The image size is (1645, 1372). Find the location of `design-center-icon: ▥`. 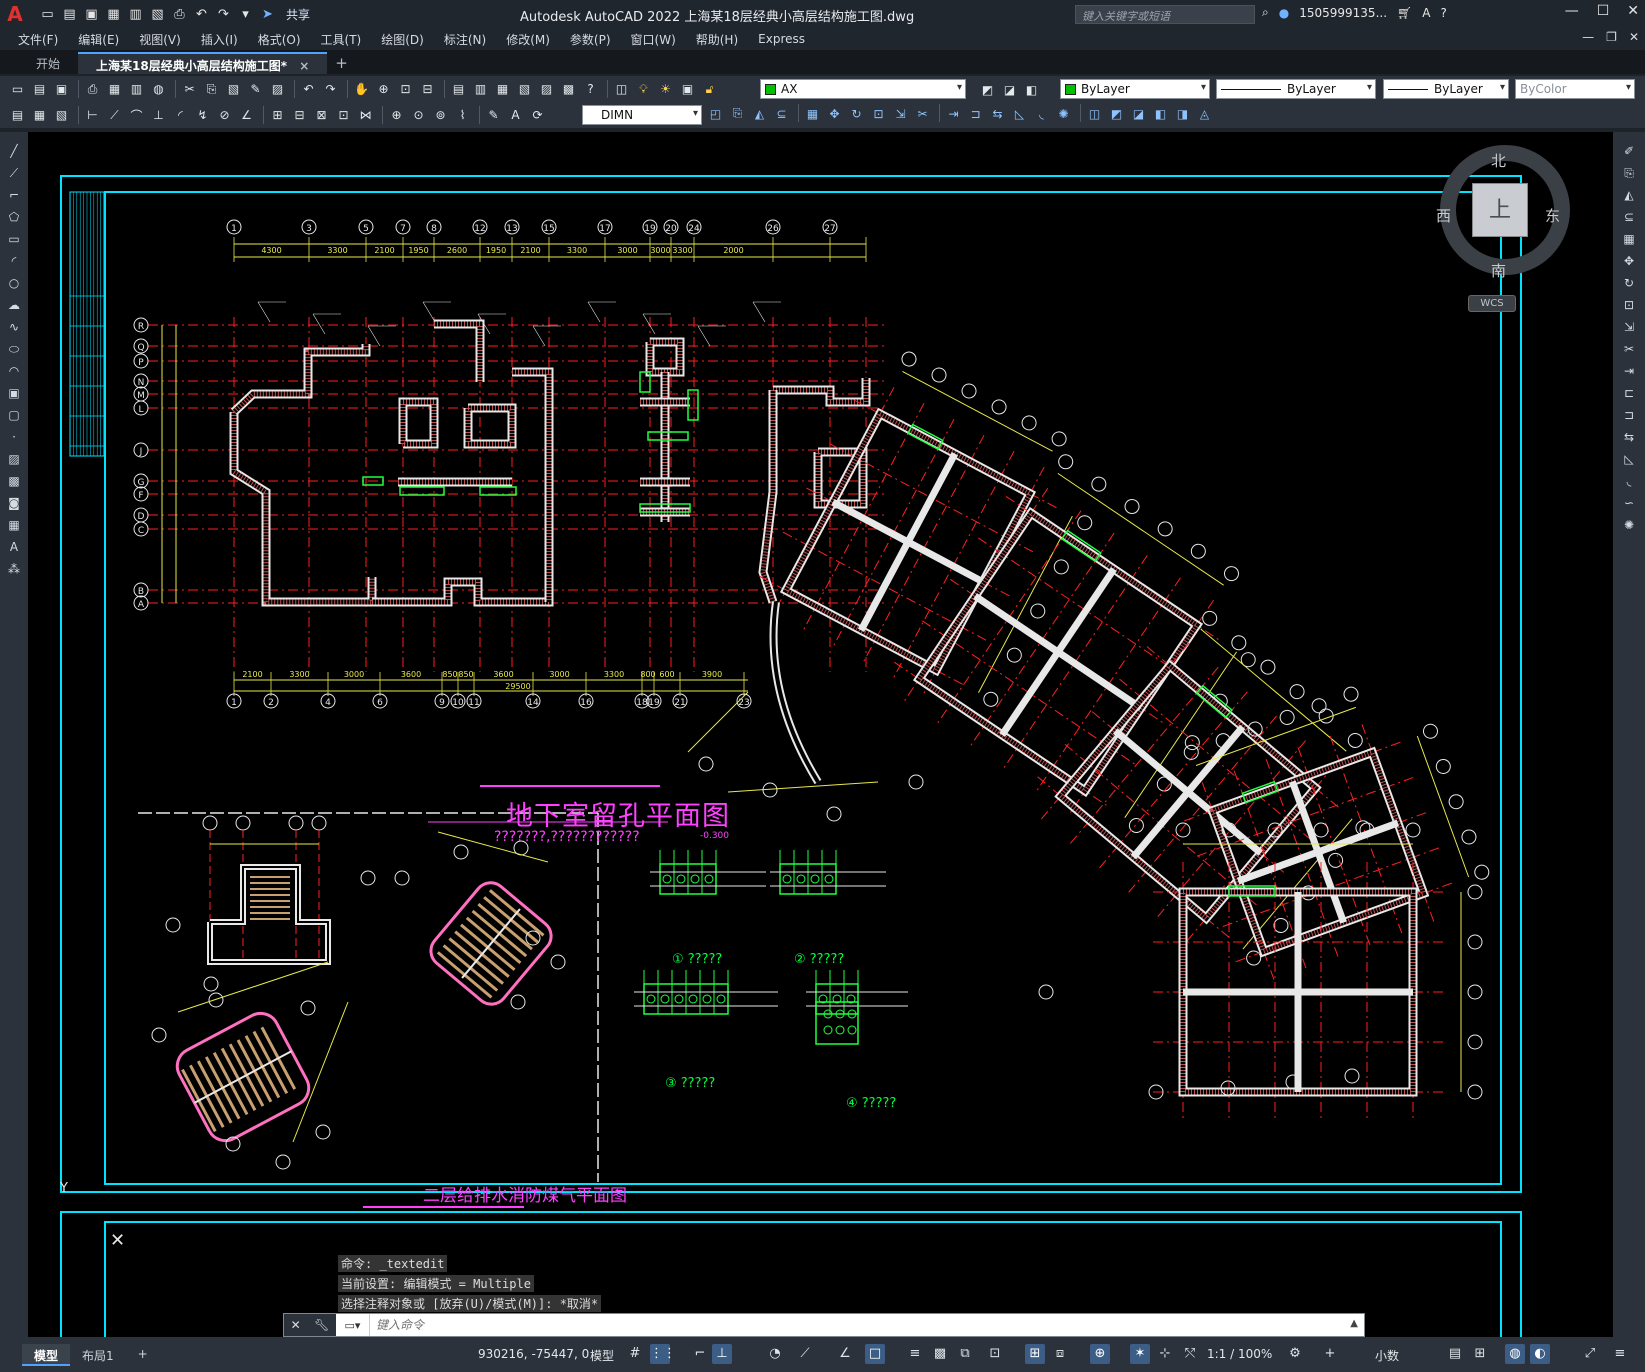

design-center-icon: ▥ is located at coordinates (480, 89).